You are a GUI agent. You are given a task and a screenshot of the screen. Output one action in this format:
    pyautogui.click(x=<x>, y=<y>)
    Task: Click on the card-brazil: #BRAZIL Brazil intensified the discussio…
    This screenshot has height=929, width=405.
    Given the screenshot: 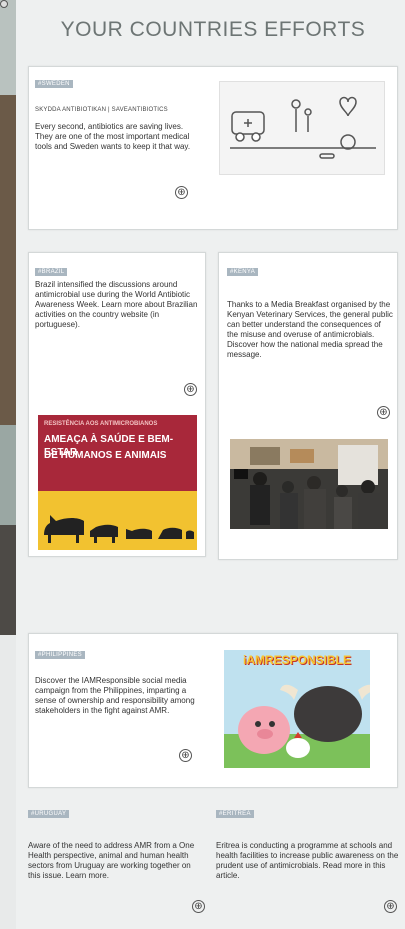 What is the action you would take?
    pyautogui.click(x=117, y=404)
    